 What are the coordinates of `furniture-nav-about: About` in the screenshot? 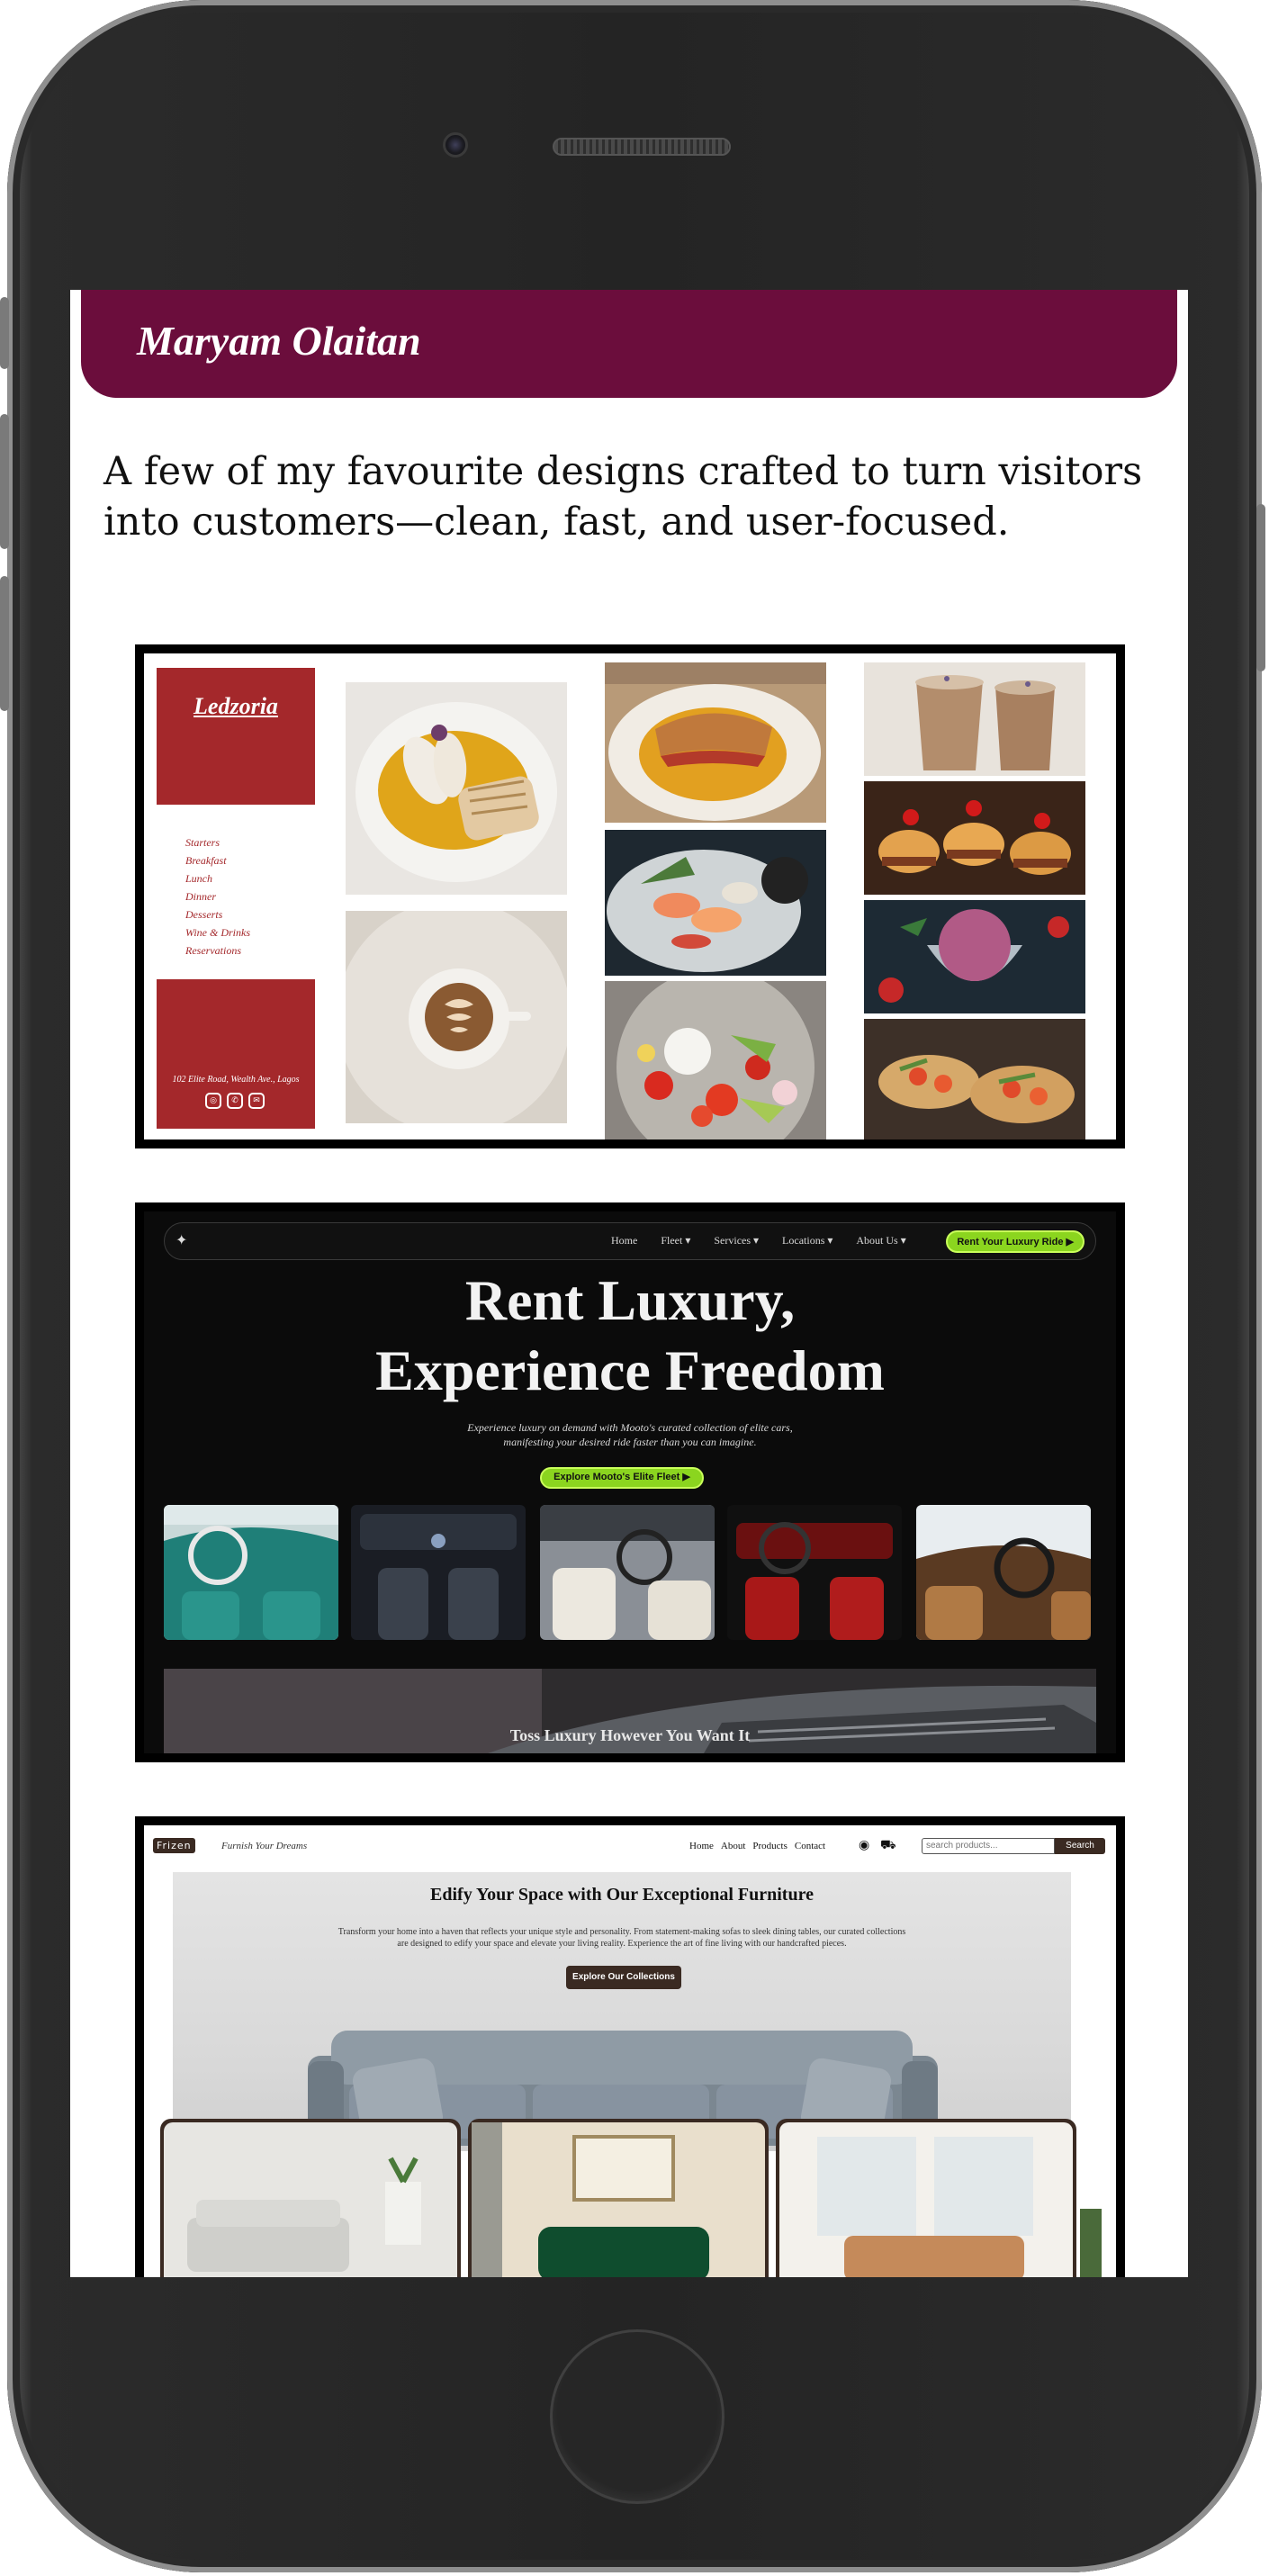 It's located at (733, 1846).